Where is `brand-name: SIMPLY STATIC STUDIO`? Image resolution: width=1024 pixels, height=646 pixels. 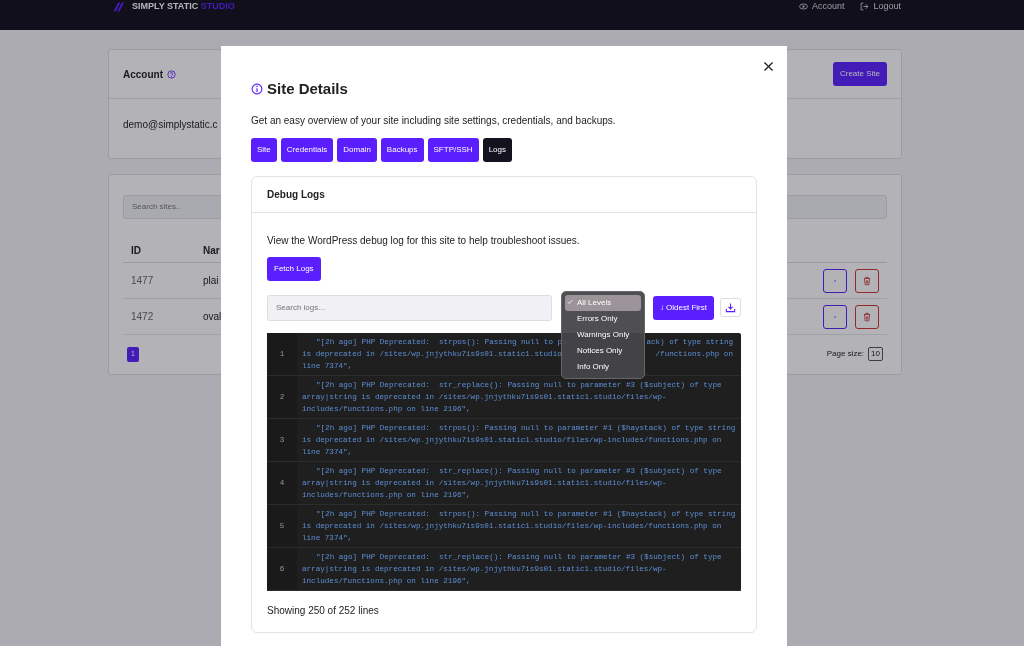 brand-name: SIMPLY STATIC STUDIO is located at coordinates (183, 7).